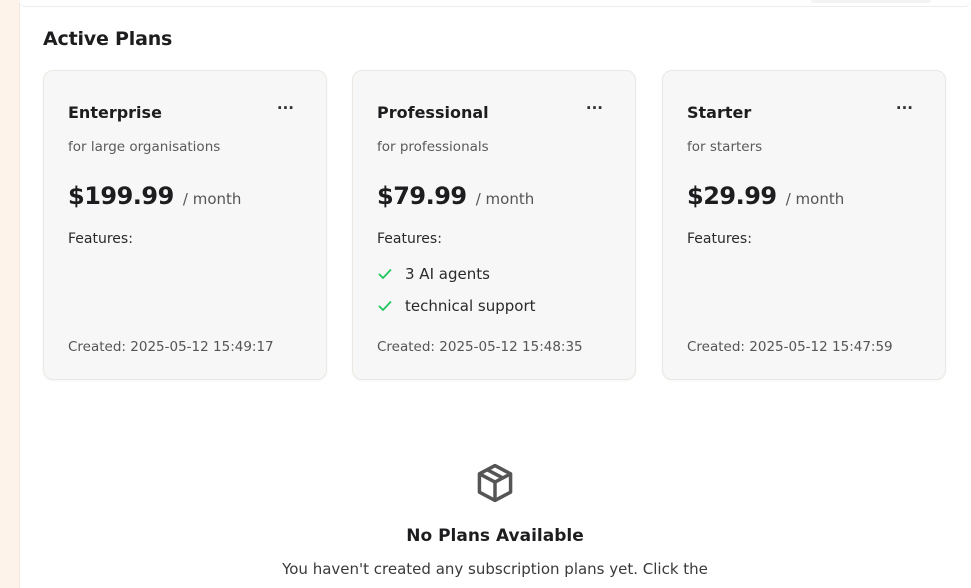  What do you see at coordinates (433, 147) in the screenshot?
I see `plan-description: for professionals` at bounding box center [433, 147].